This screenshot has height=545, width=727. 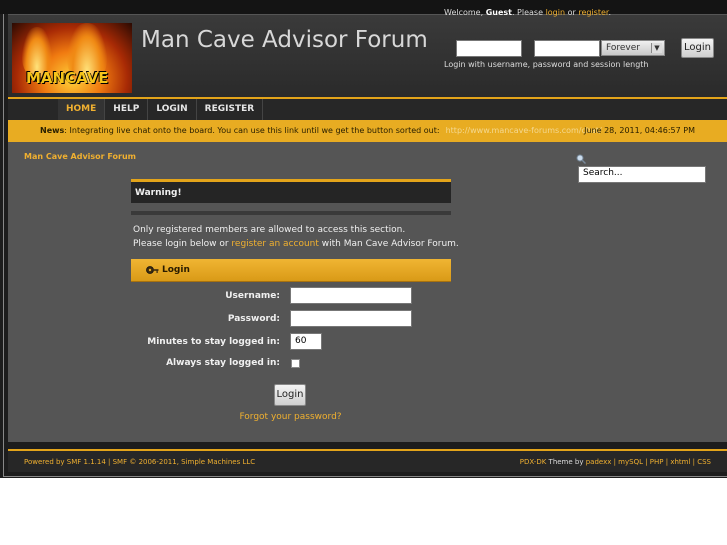 I want to click on main-menu: HOME HELP LOGIN REGISTER, so click(x=161, y=109).